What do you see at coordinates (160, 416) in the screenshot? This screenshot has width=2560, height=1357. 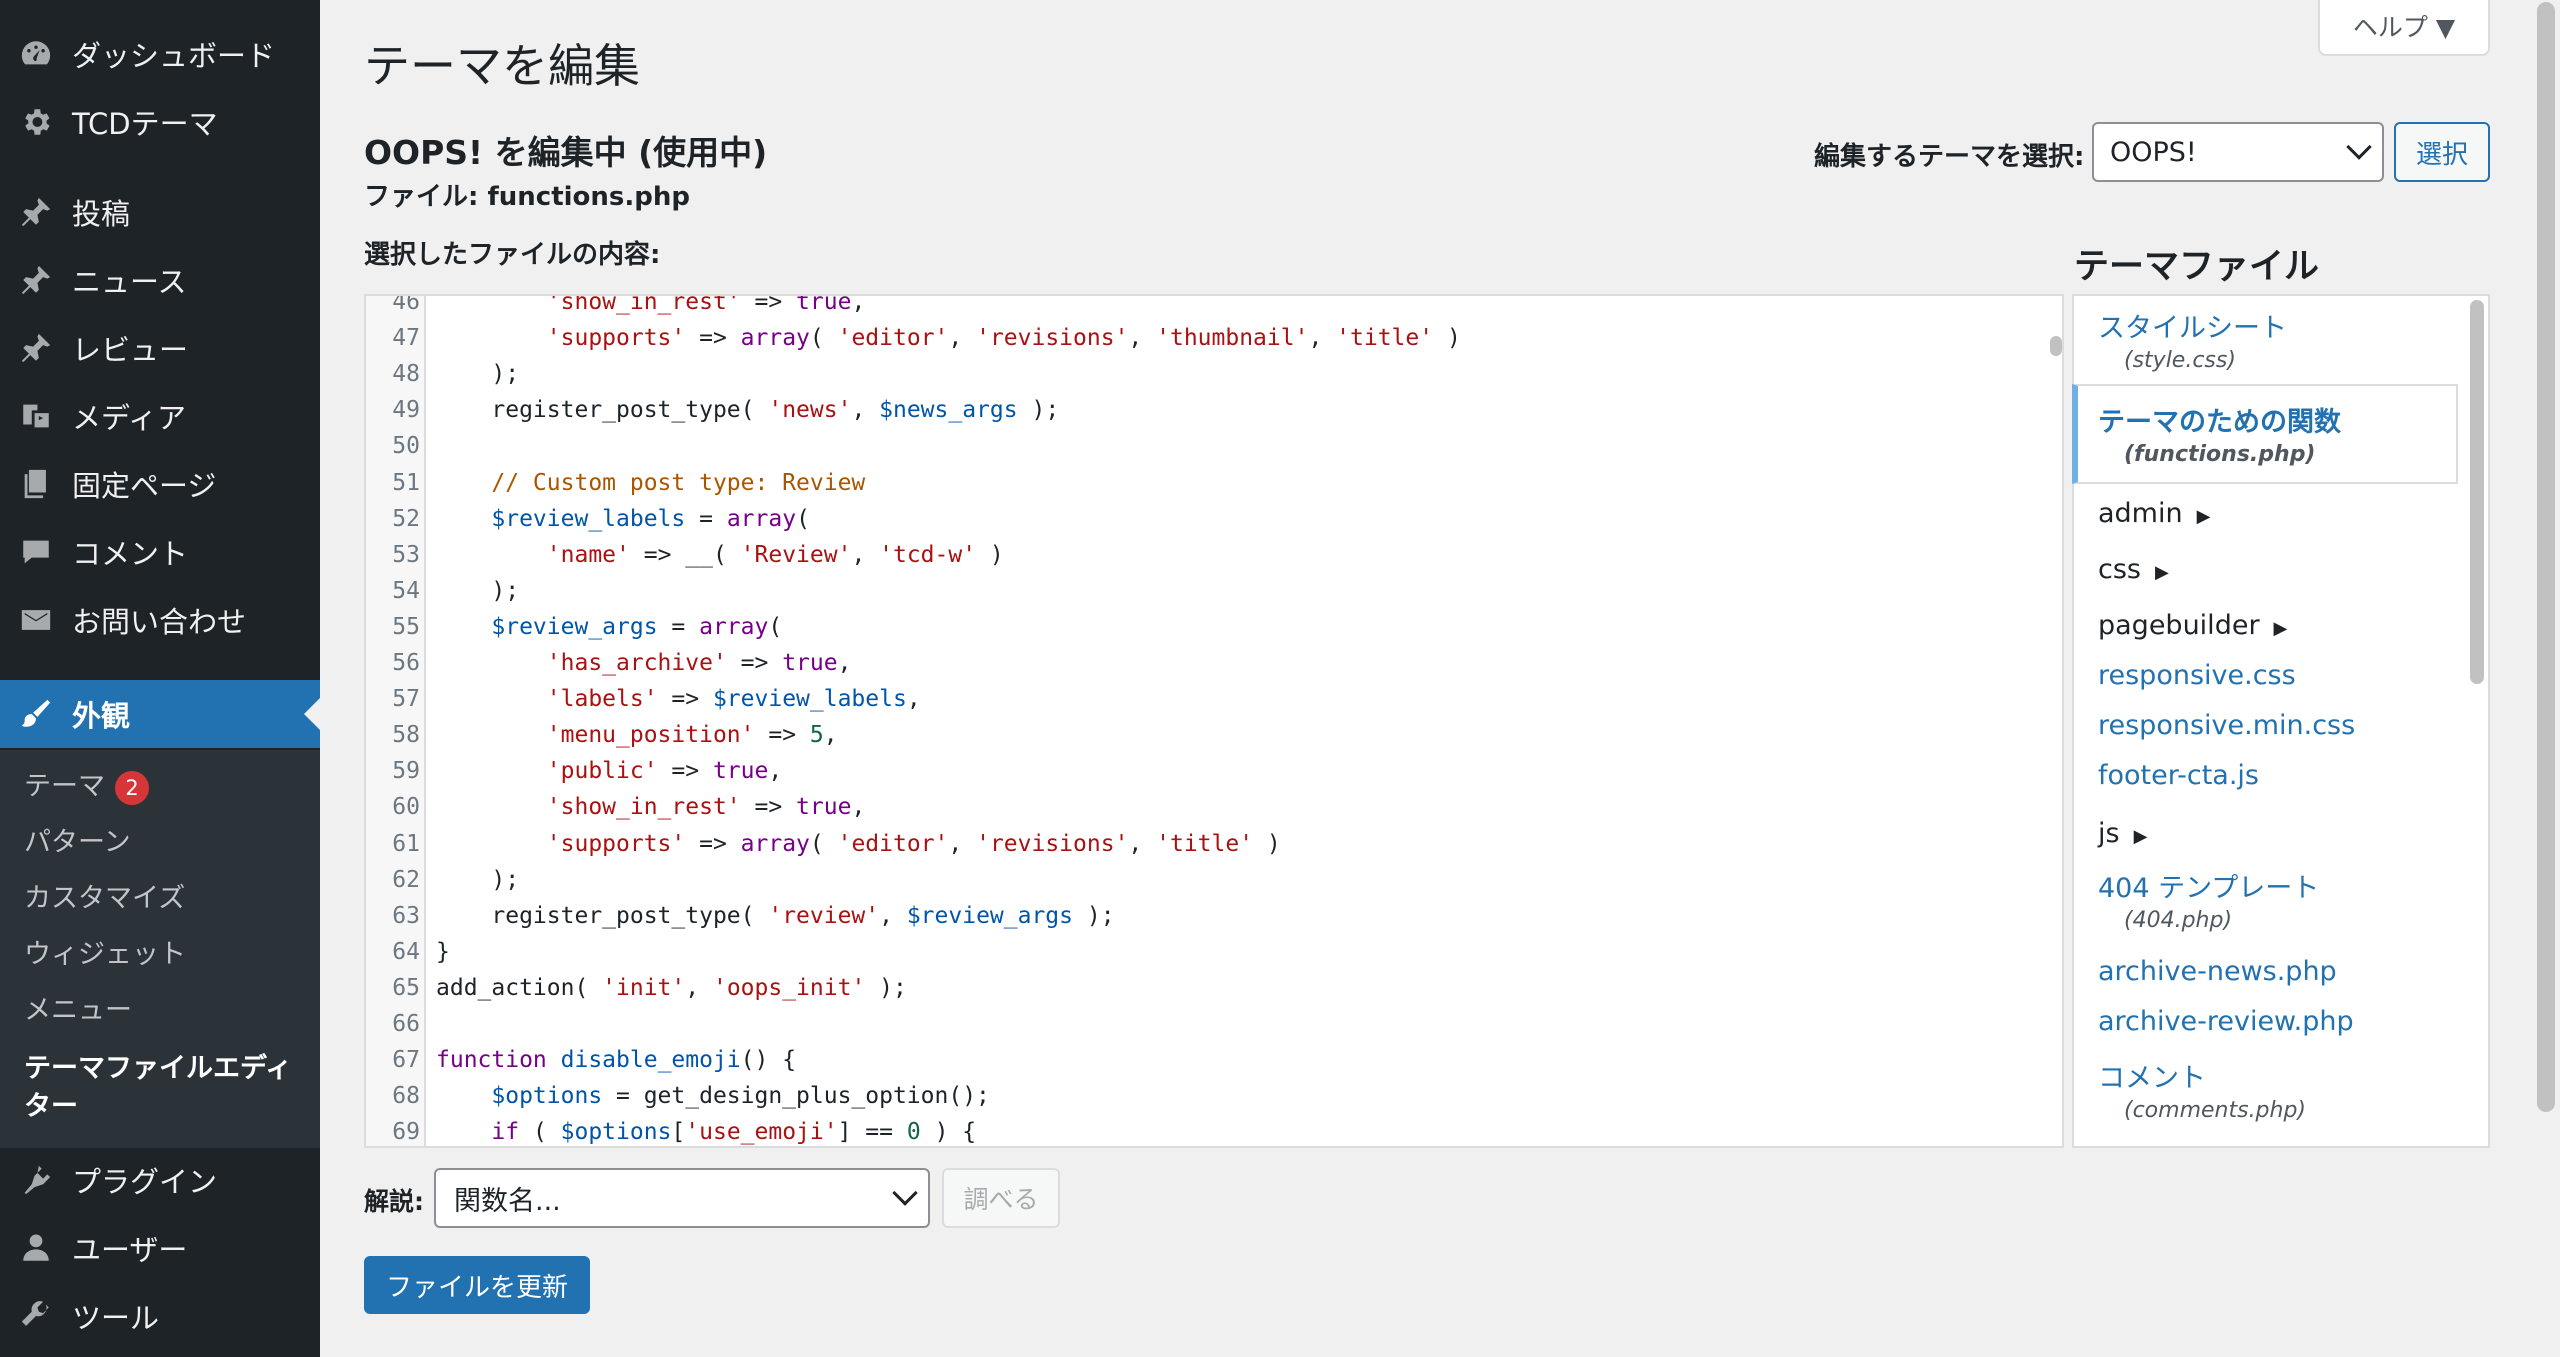 I see `sidebar-item-media: メディア` at bounding box center [160, 416].